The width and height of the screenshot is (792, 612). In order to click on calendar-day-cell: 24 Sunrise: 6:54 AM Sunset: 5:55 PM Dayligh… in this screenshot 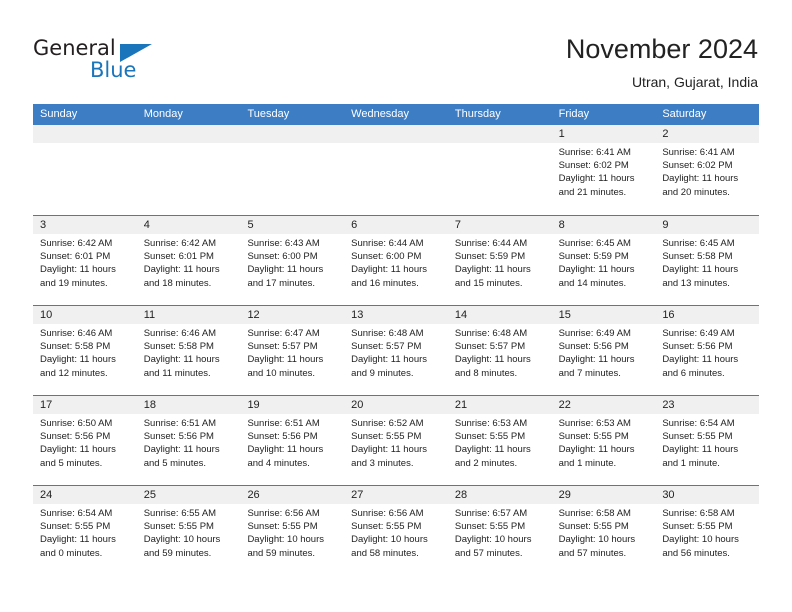, I will do `click(85, 530)`.